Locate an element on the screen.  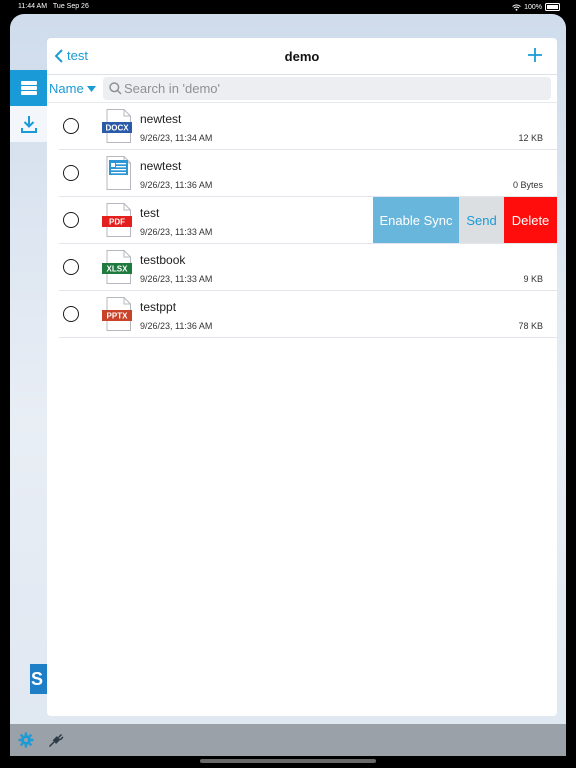
plus-icon is located at coordinates (535, 55).